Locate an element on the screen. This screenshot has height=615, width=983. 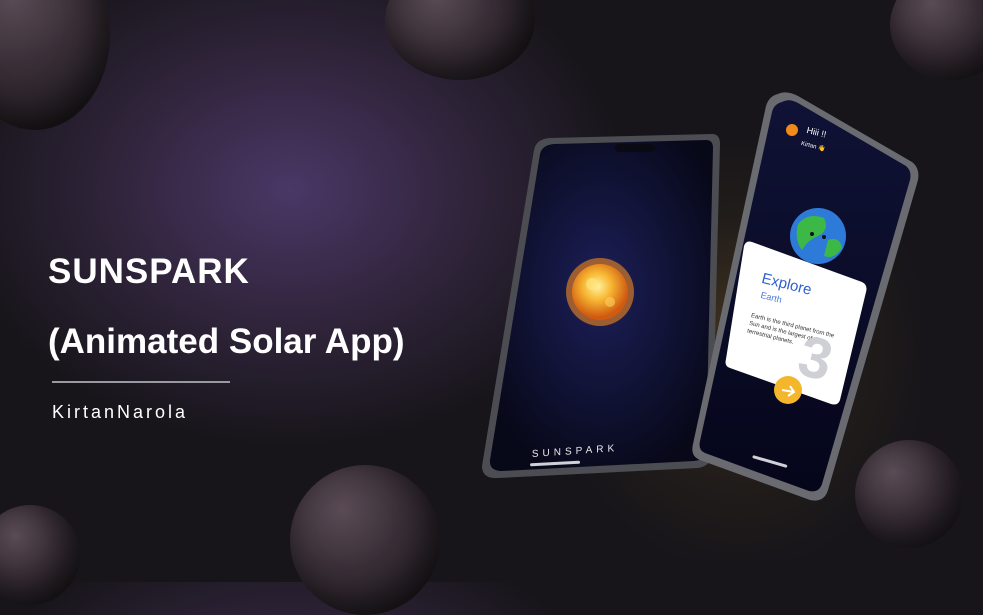
author-name: KirtanNarola is located at coordinates (120, 412).